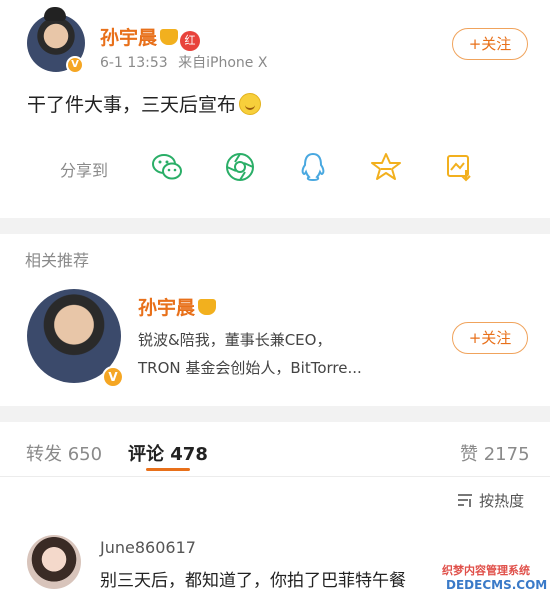 The height and width of the screenshot is (597, 550). What do you see at coordinates (64, 453) in the screenshot?
I see `tab-repost: 转发 650` at bounding box center [64, 453].